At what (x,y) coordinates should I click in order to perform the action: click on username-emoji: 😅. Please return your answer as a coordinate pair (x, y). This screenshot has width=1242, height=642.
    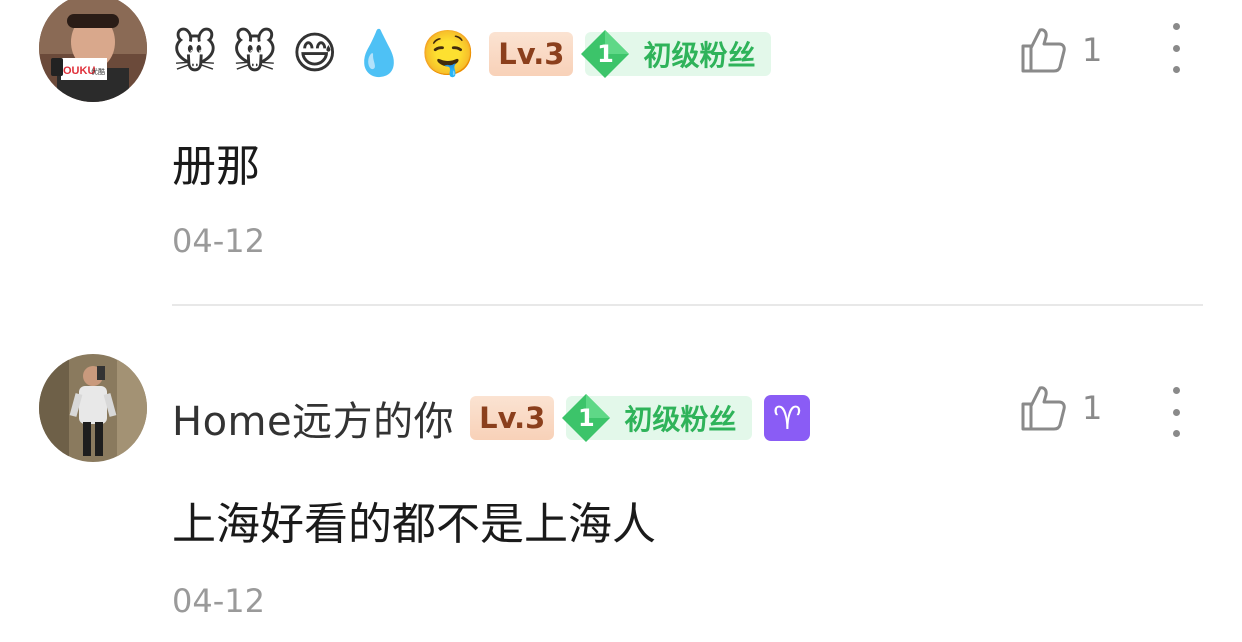
    Looking at the image, I should click on (315, 54).